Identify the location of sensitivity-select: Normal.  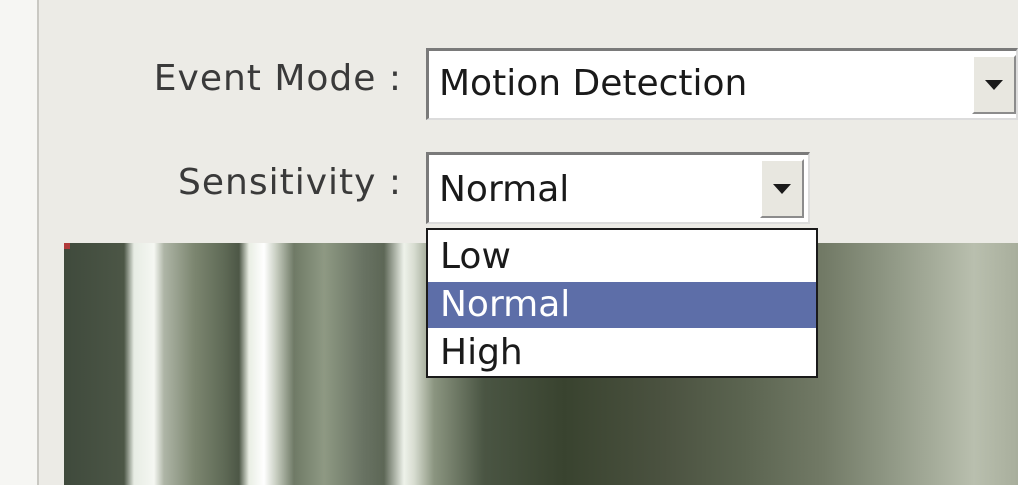
(618, 188).